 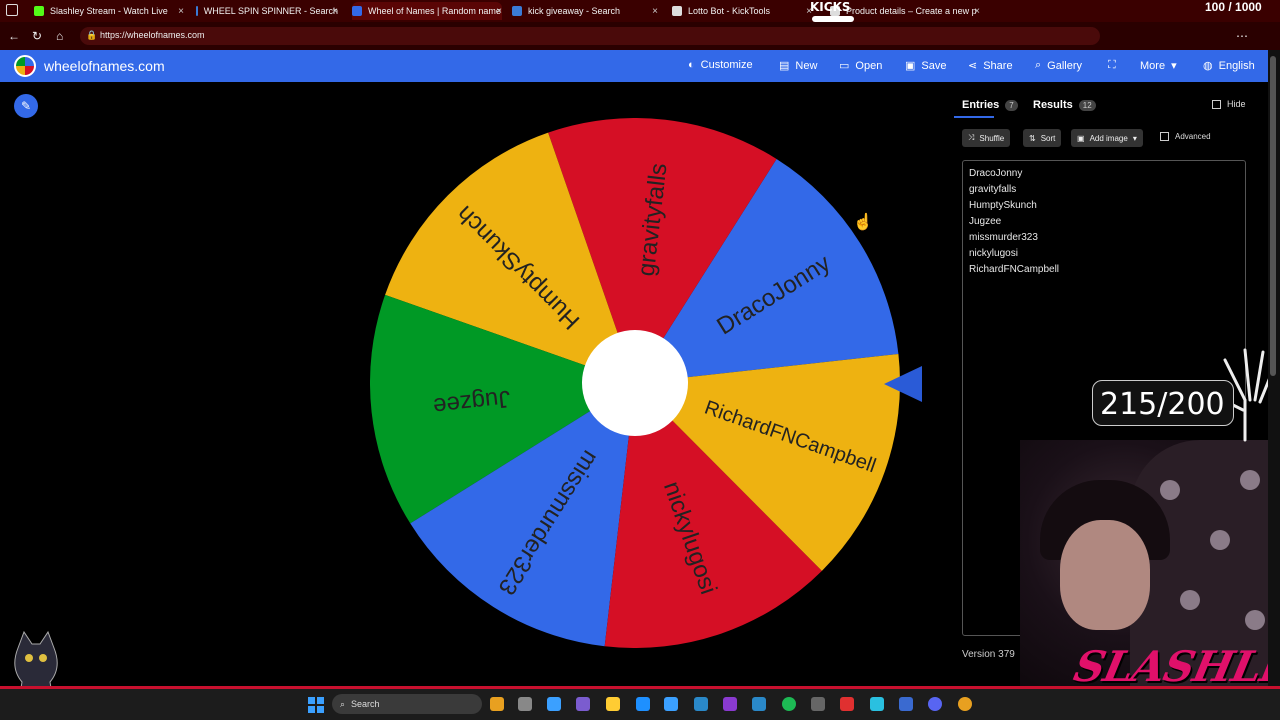 What do you see at coordinates (26, 106) in the screenshot?
I see `edit-pencil-button: ✎` at bounding box center [26, 106].